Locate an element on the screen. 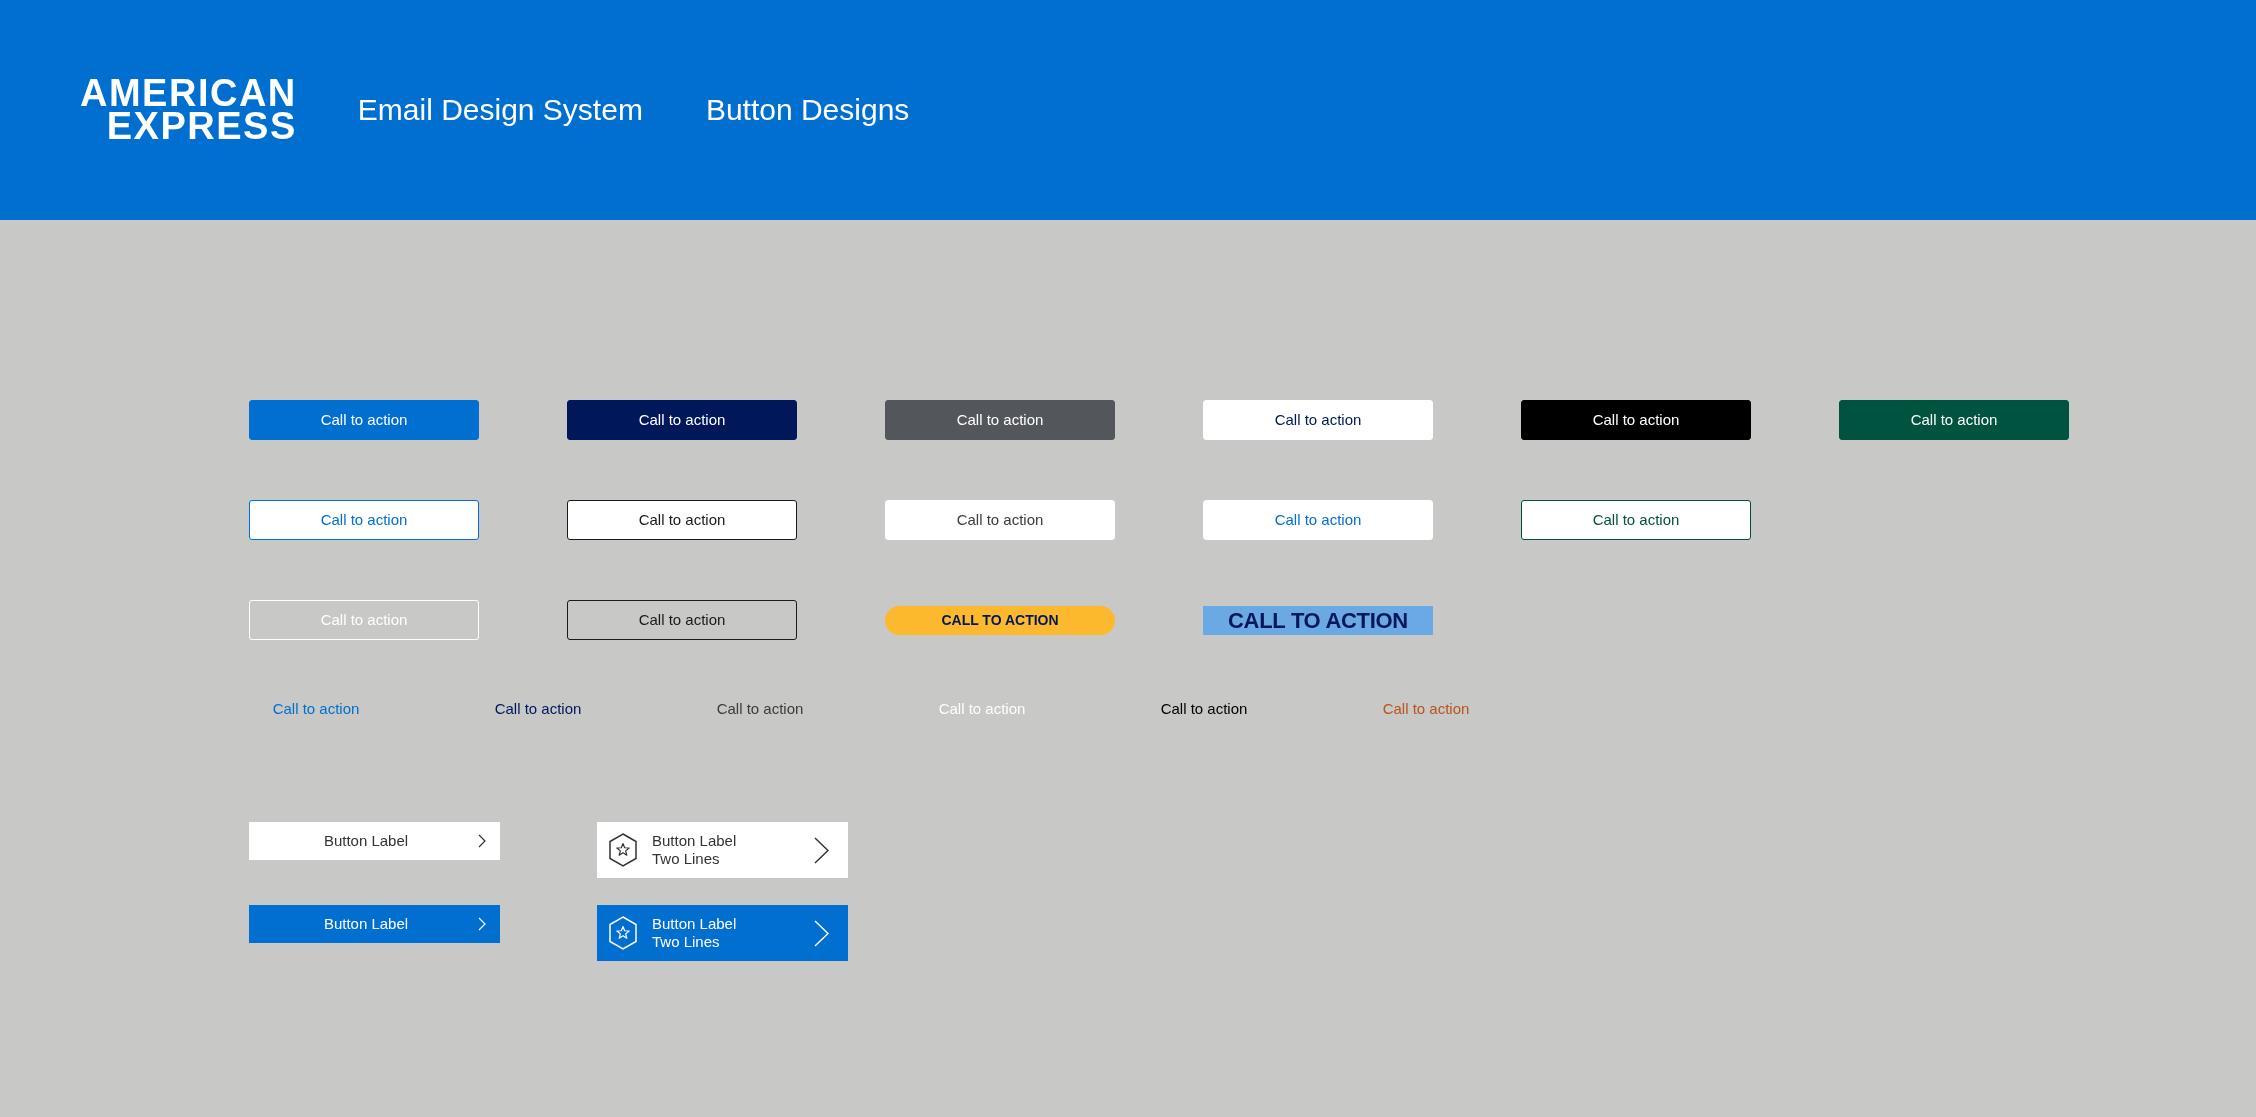 This screenshot has width=2256, height=1117. brand-logo: AMERICAN EXPRESS is located at coordinates (188, 110).